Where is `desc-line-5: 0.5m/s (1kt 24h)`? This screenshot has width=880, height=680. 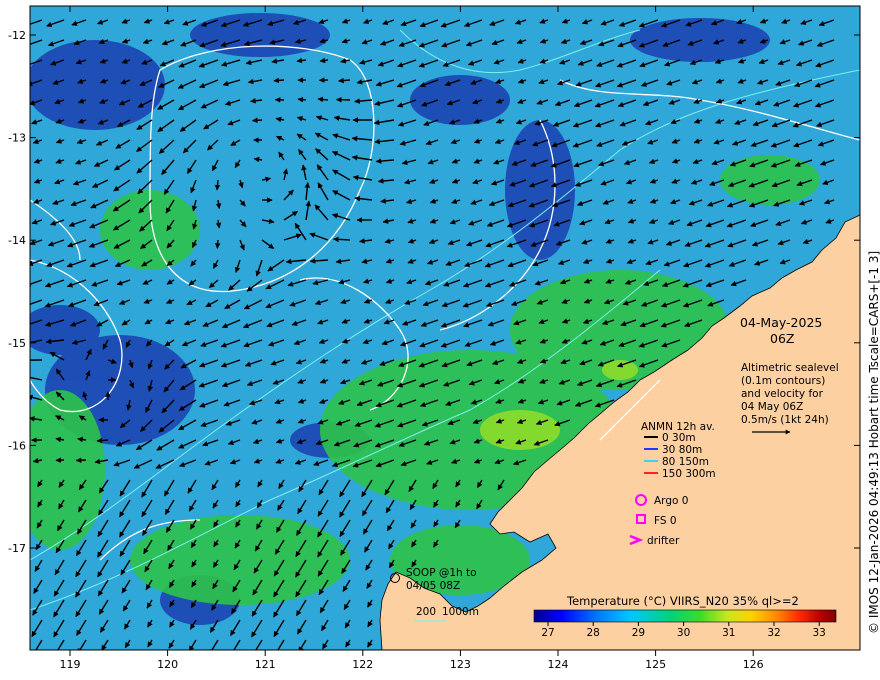
desc-line-5: 0.5m/s (1kt 24h) is located at coordinates (785, 420).